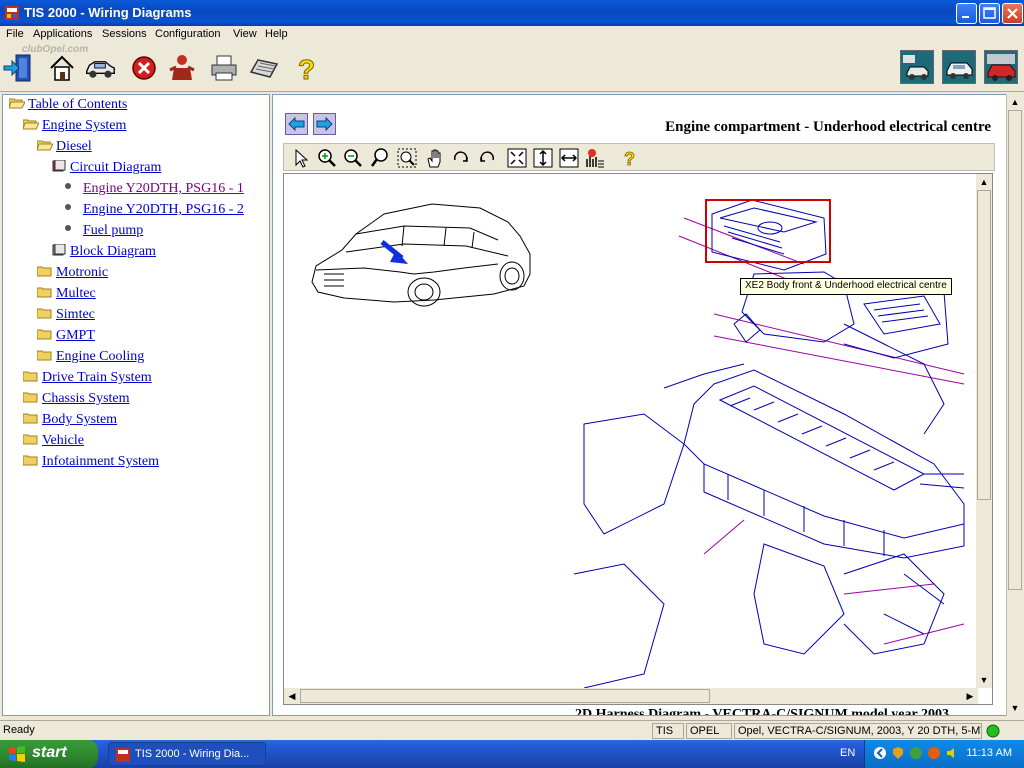 The image size is (1024, 768). Describe the element at coordinates (296, 124) in the screenshot. I see `back-button` at that location.